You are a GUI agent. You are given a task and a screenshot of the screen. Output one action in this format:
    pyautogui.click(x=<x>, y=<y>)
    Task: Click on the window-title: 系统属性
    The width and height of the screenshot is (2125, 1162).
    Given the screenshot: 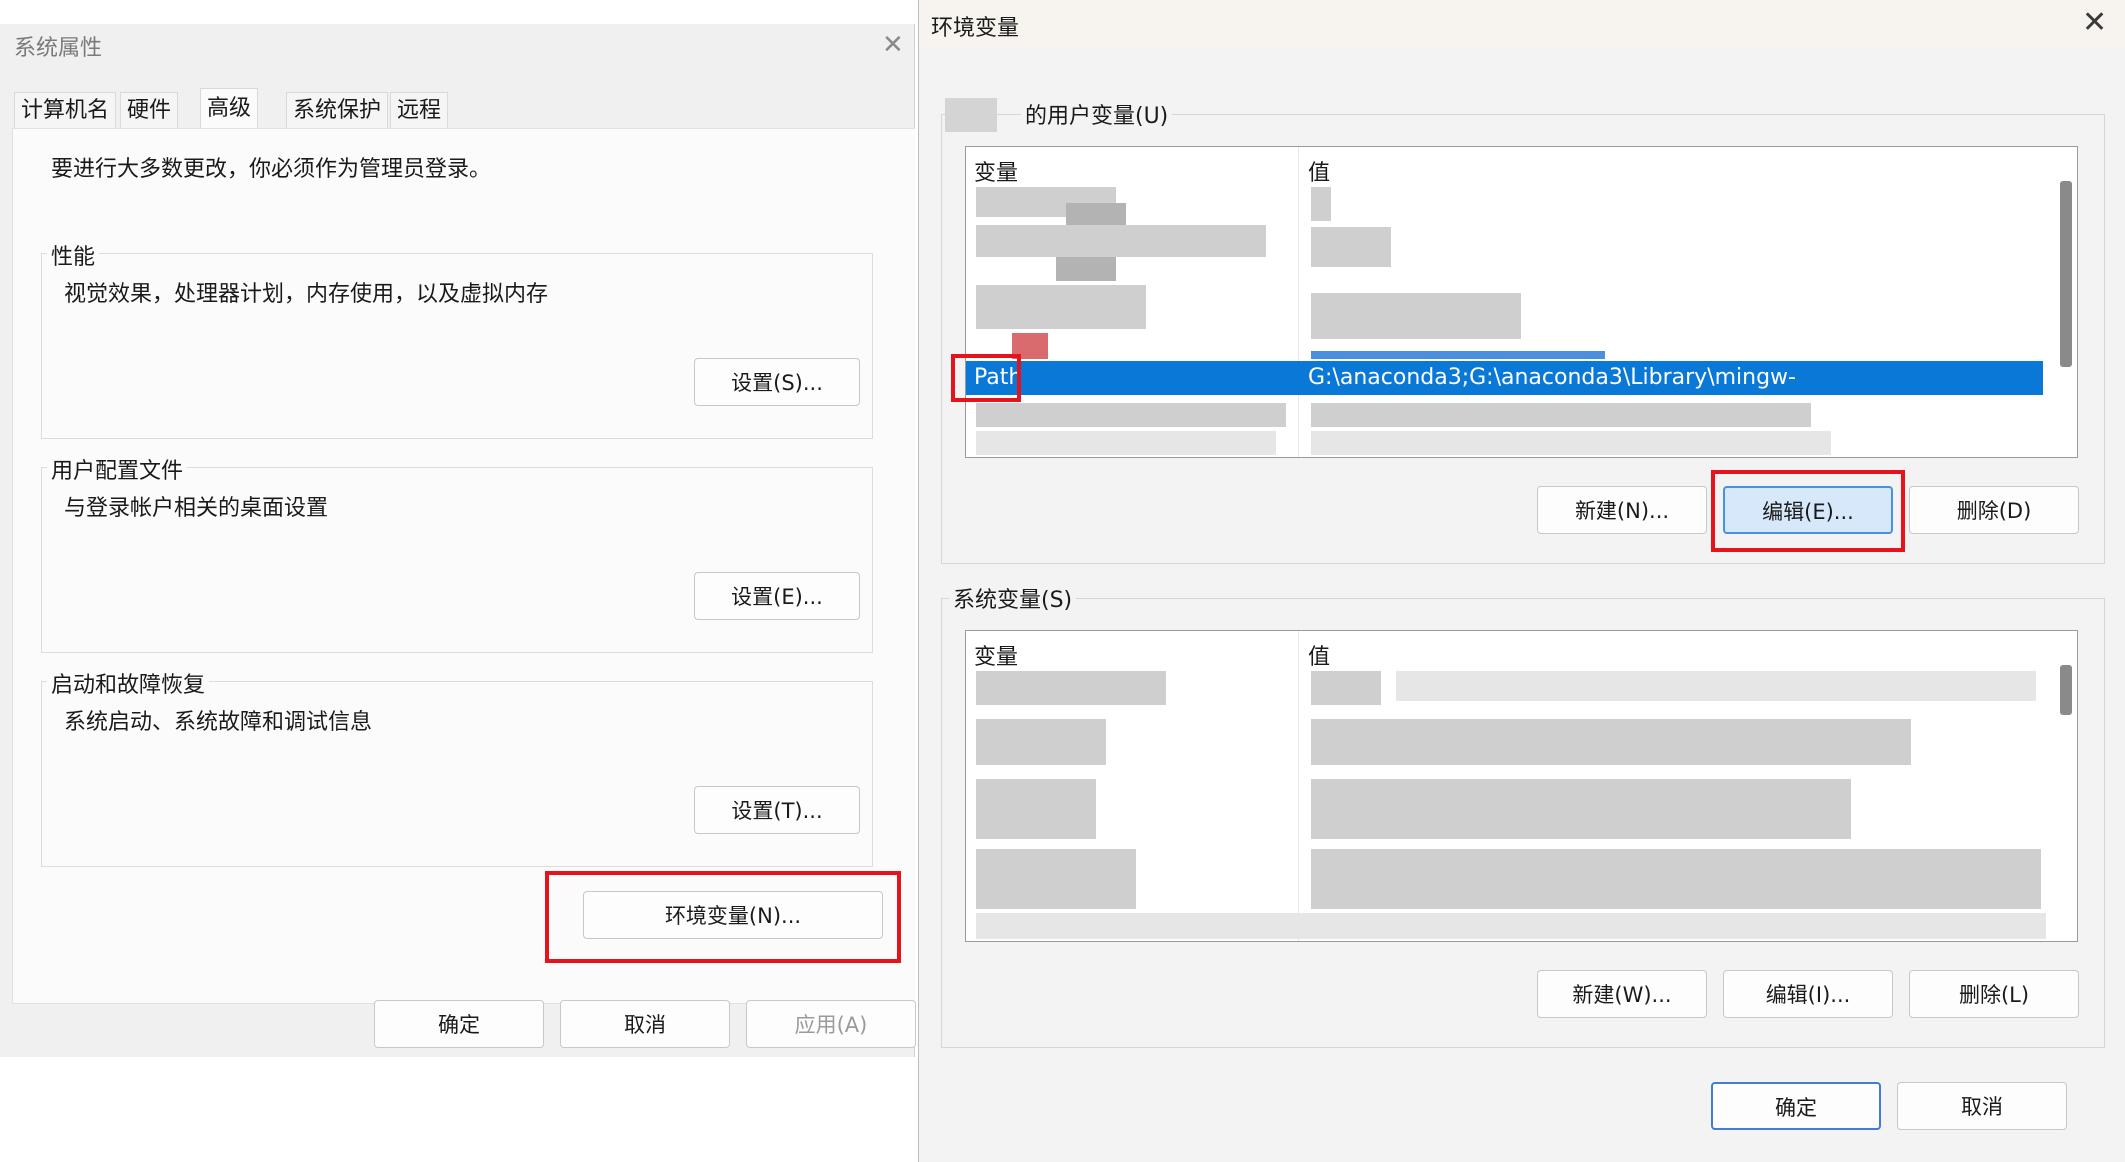 What is the action you would take?
    pyautogui.click(x=58, y=48)
    